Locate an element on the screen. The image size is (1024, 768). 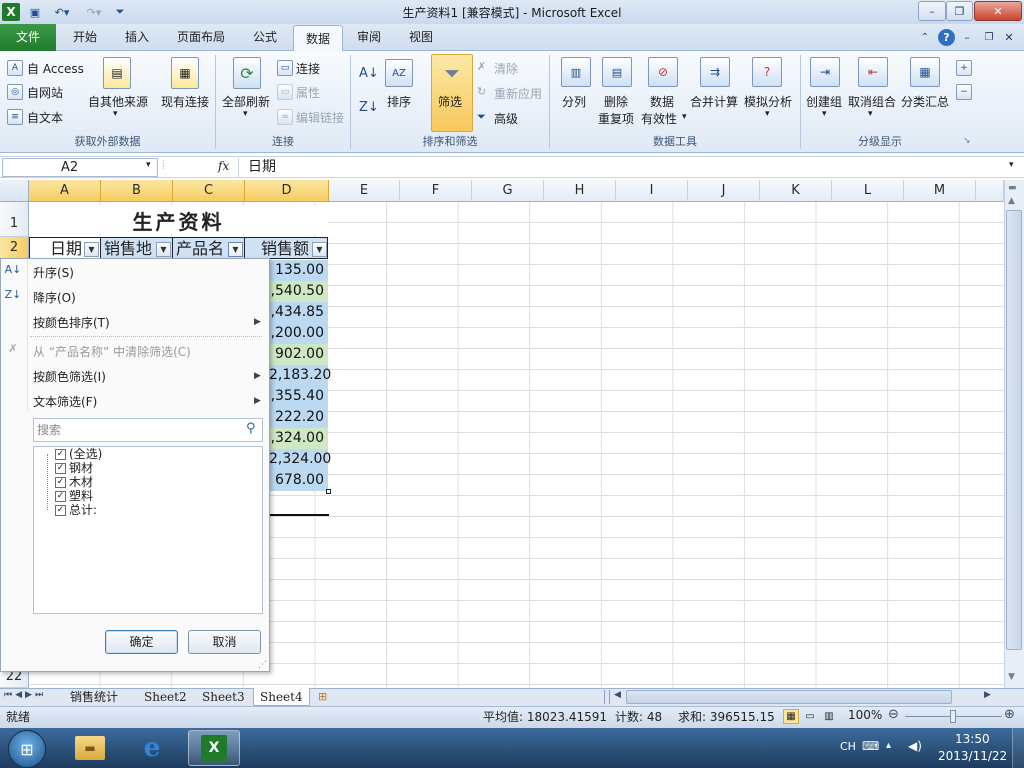
column-header-n is located at coordinates (990, 191).